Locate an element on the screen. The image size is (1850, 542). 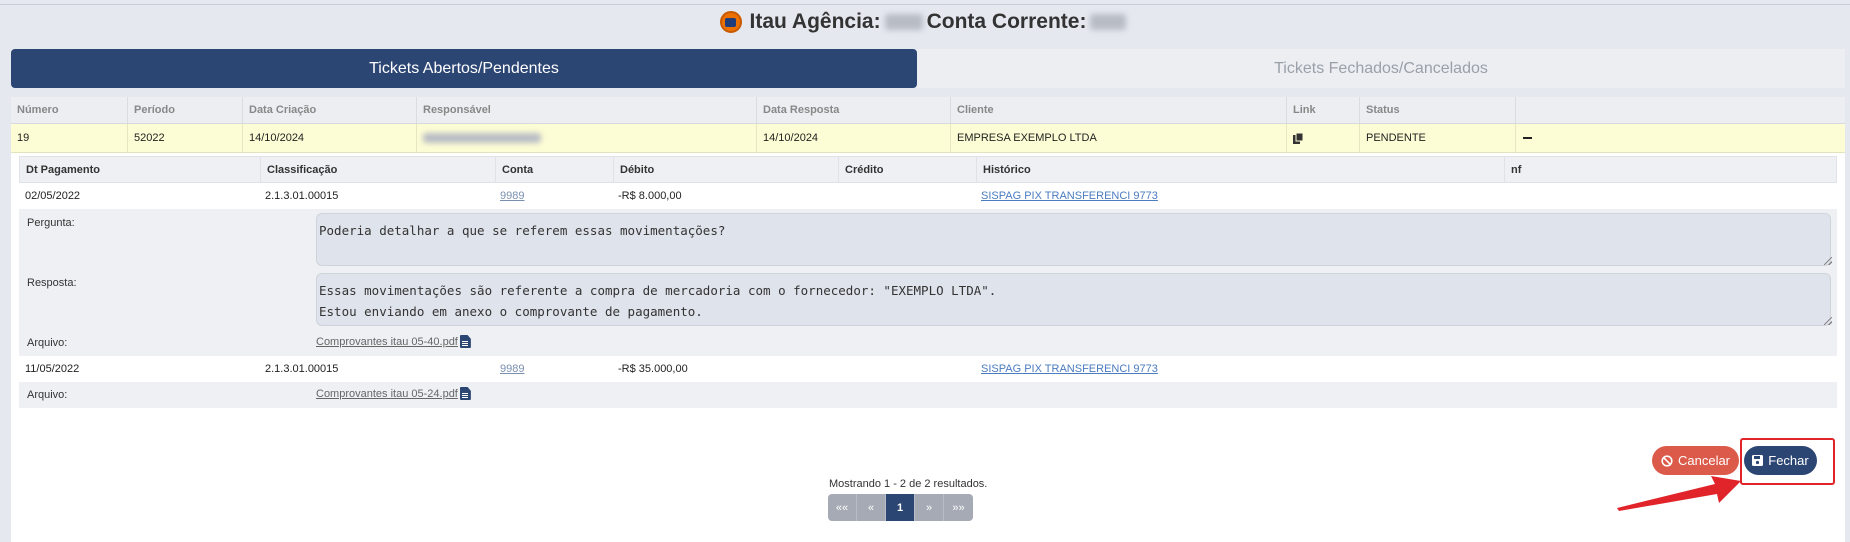
entry-debito: -R$ 35.000,00 is located at coordinates (653, 369).